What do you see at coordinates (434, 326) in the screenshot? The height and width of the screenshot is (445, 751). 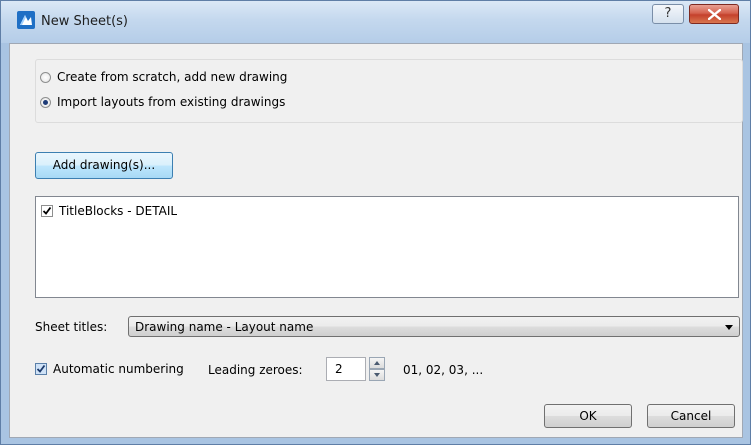 I see `sheet-titles-dropdown: Drawing name - Layout name` at bounding box center [434, 326].